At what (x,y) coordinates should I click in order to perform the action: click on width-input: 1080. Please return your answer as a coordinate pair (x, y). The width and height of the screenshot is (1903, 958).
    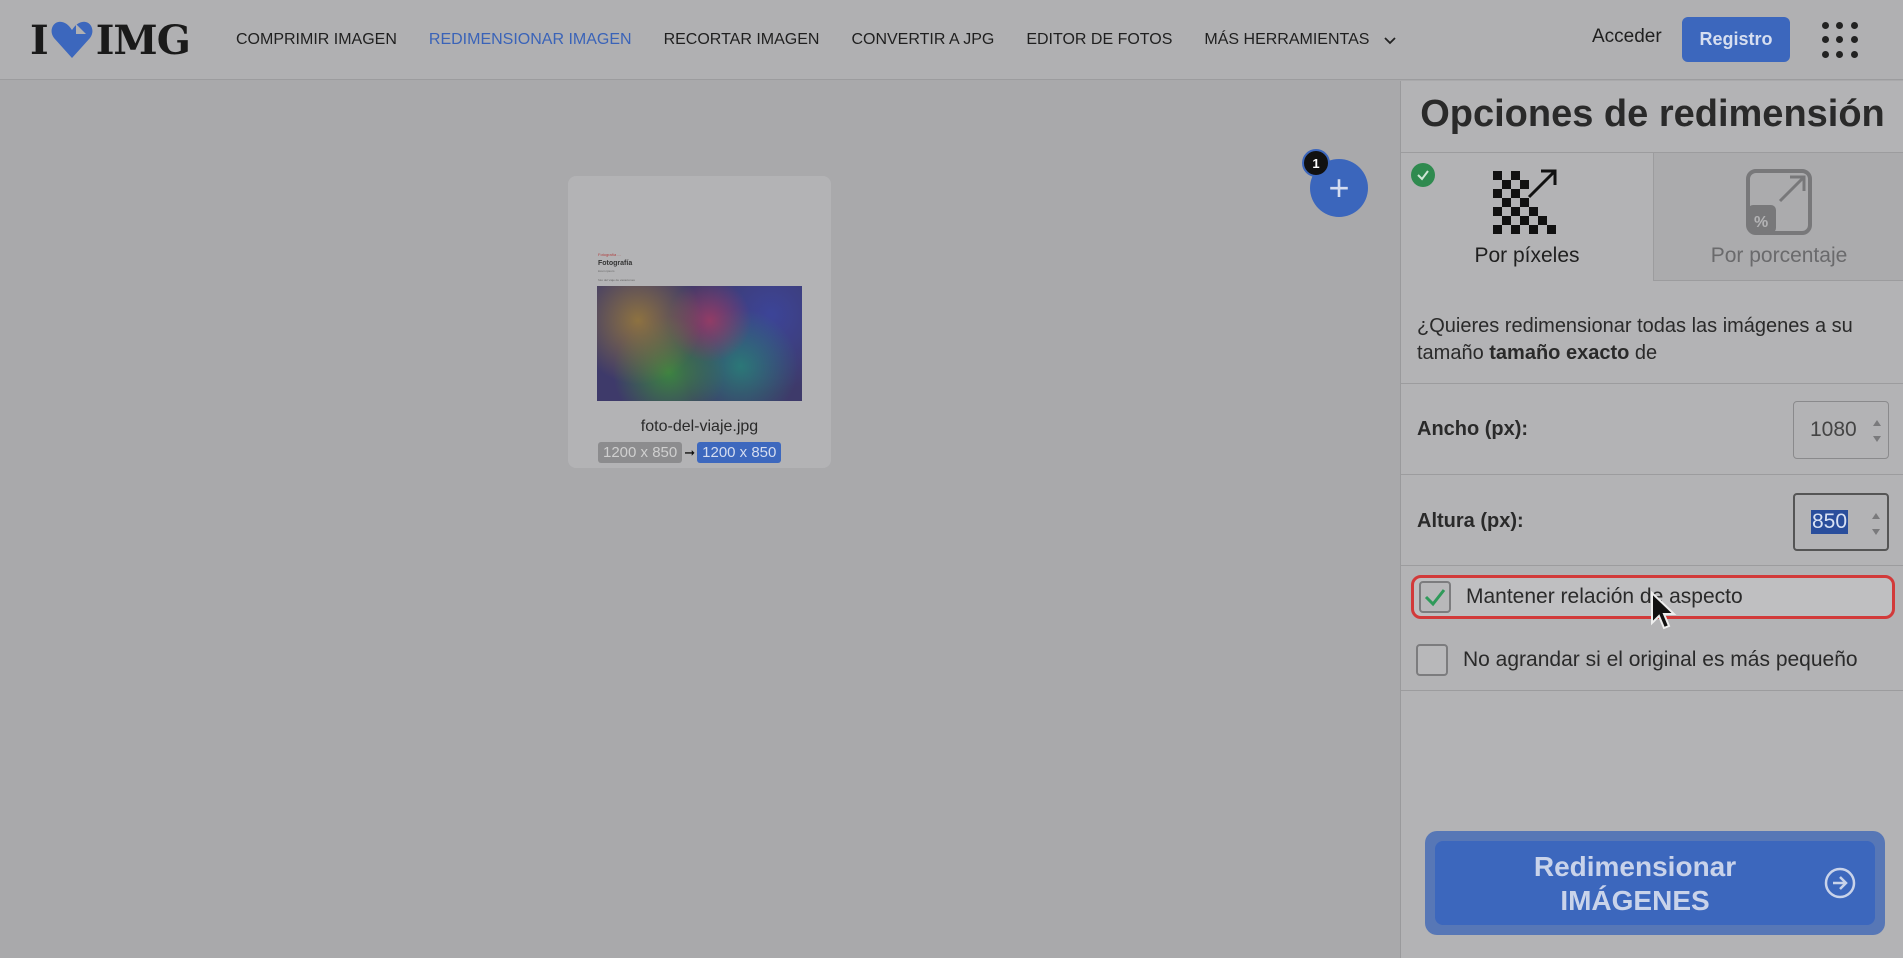
    Looking at the image, I should click on (1841, 430).